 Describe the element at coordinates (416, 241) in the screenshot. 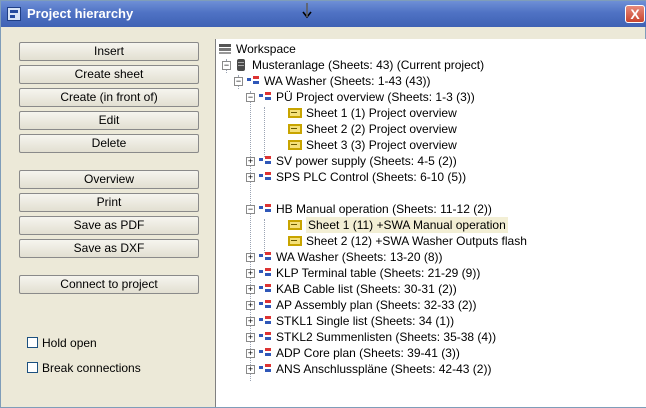

I see `tree-node-label: Sheet 2 (12) +SWA Washer Outputs flash` at that location.